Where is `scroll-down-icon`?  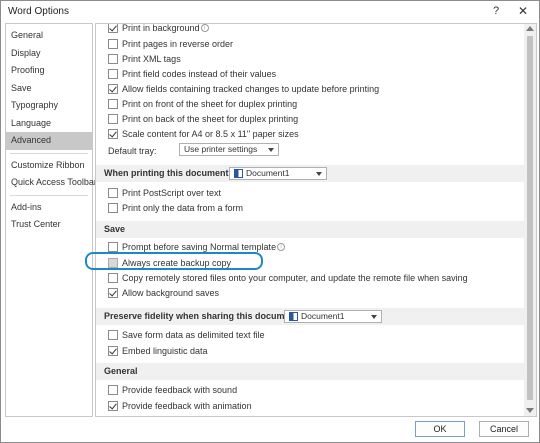 scroll-down-icon is located at coordinates (530, 410).